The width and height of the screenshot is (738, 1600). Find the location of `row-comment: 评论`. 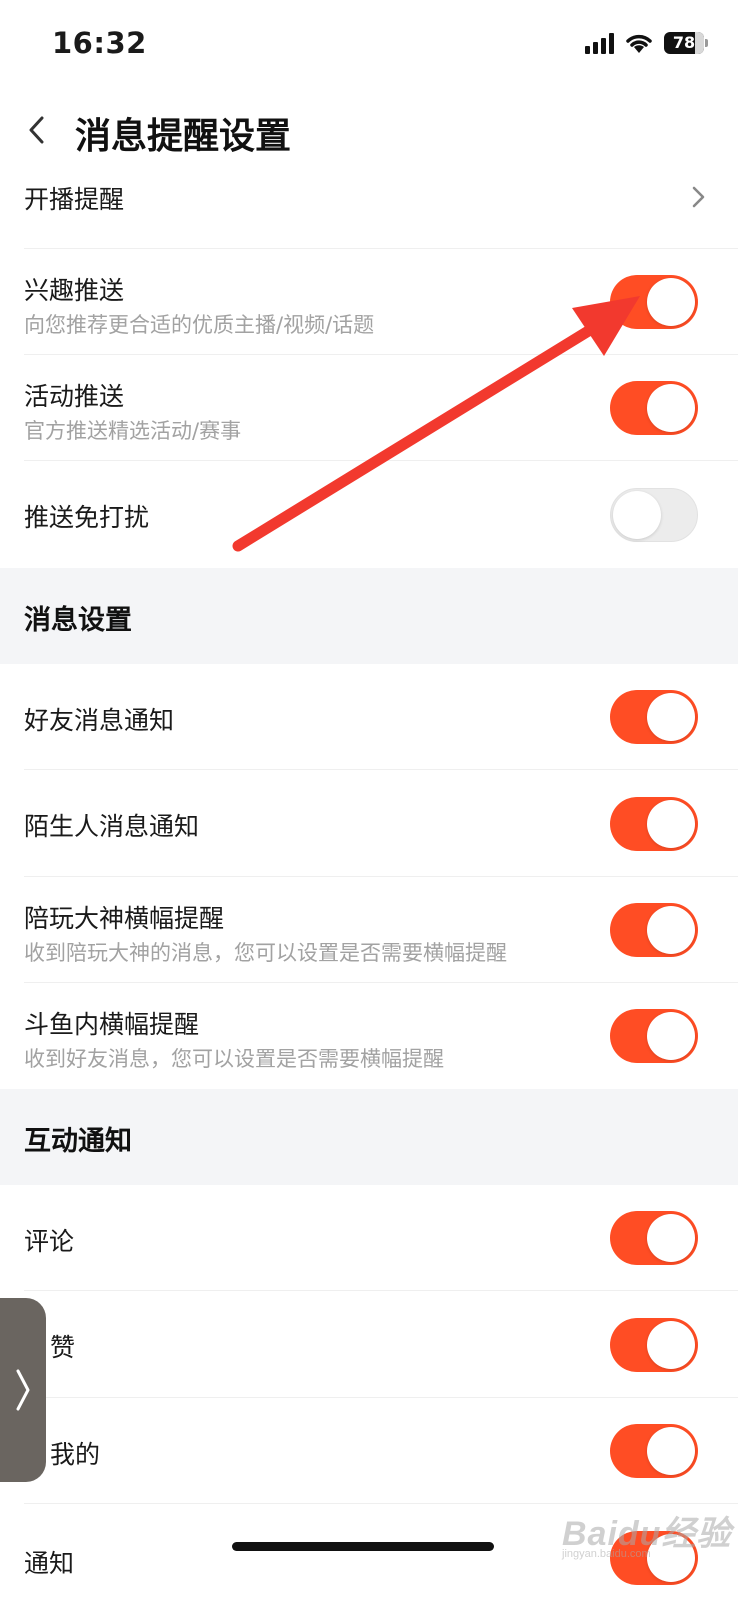

row-comment: 评论 is located at coordinates (369, 1238).